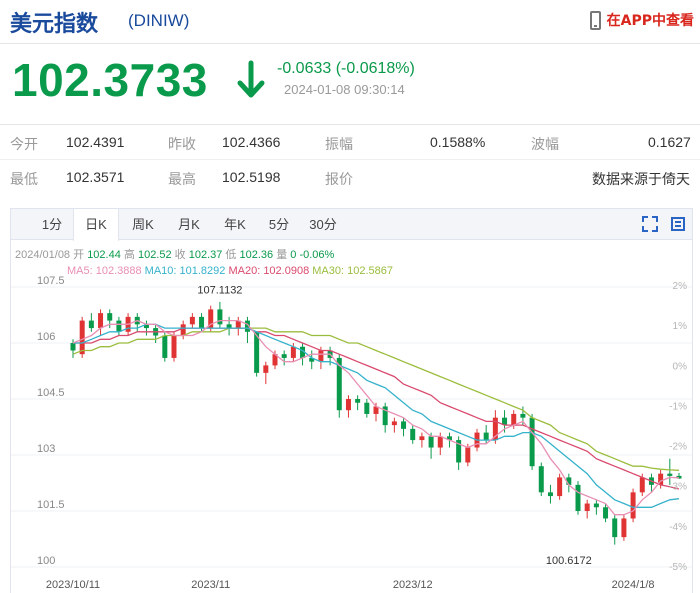 The width and height of the screenshot is (700, 593). I want to click on open-in-app-link: 在APP中查看, so click(641, 20).